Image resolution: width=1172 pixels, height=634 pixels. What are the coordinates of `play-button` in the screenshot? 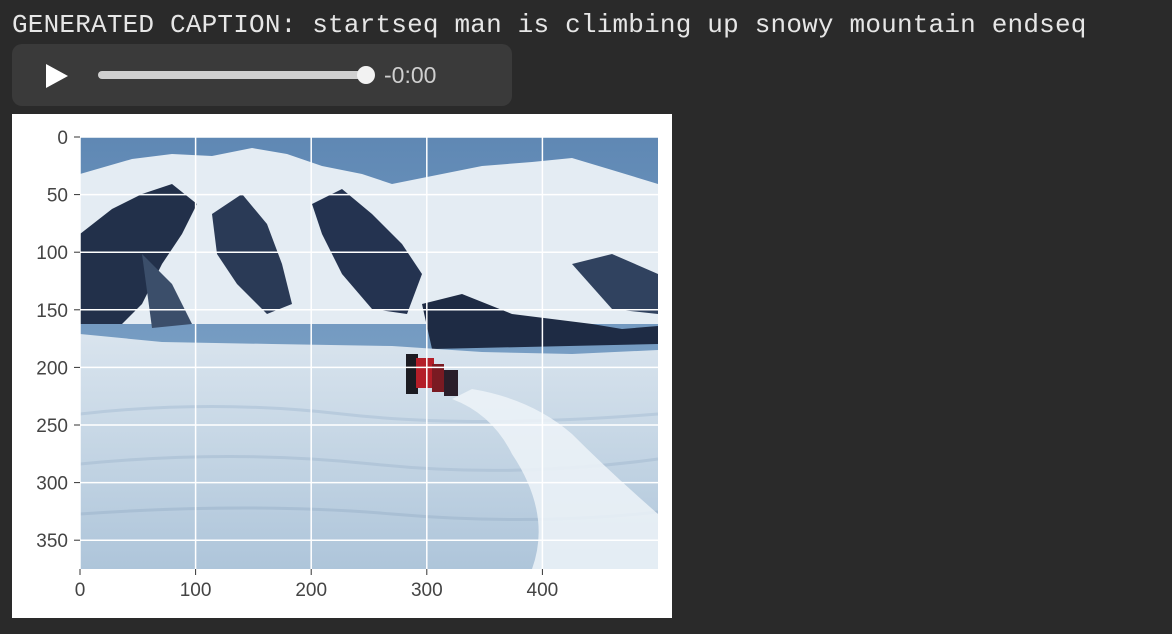 It's located at (56, 76).